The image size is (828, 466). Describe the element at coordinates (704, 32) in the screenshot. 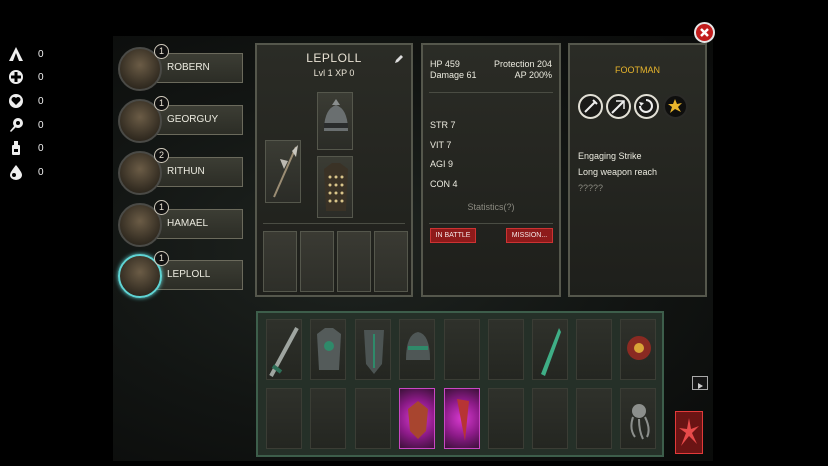

I see `close-button` at that location.